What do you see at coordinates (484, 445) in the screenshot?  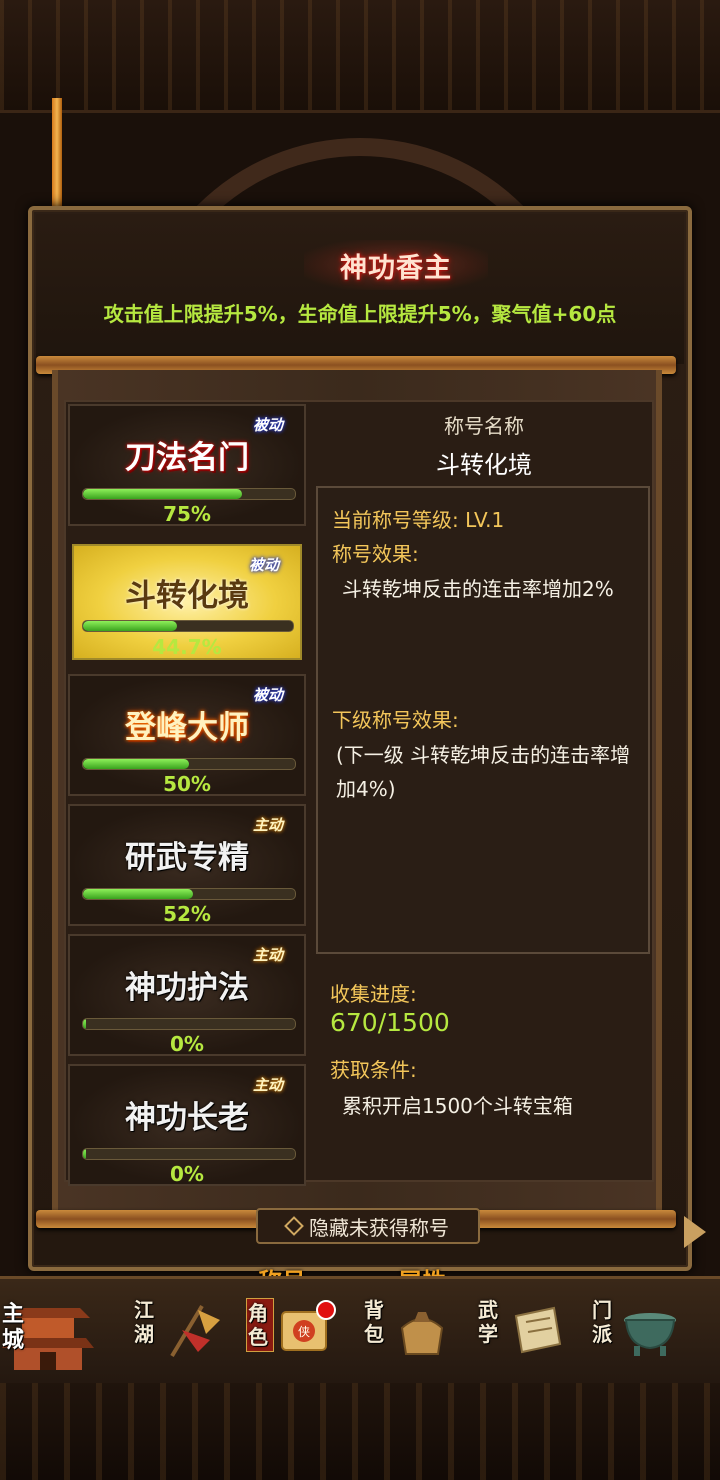 I see `title-name-header: 称号名称 斗转化境` at bounding box center [484, 445].